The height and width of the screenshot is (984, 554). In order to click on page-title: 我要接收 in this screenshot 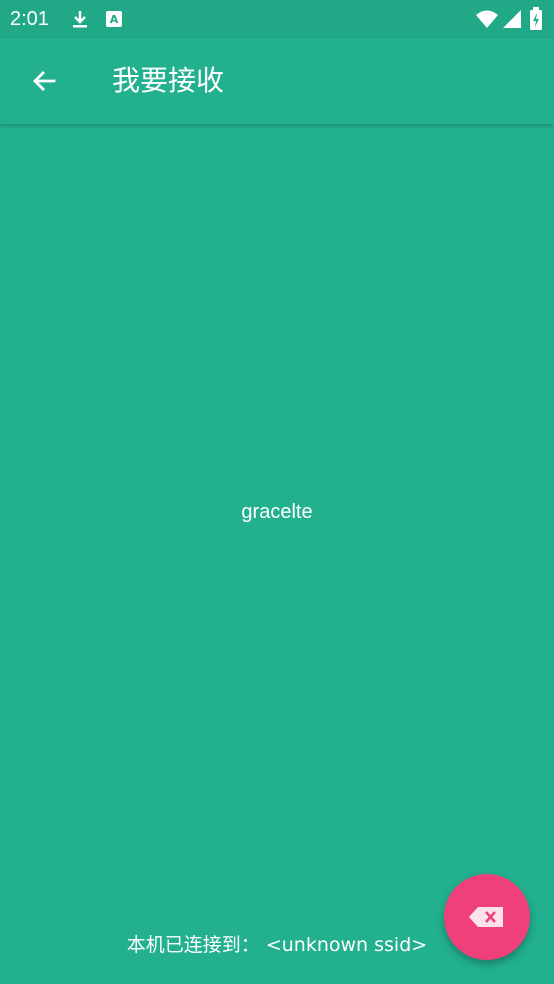, I will do `click(168, 80)`.